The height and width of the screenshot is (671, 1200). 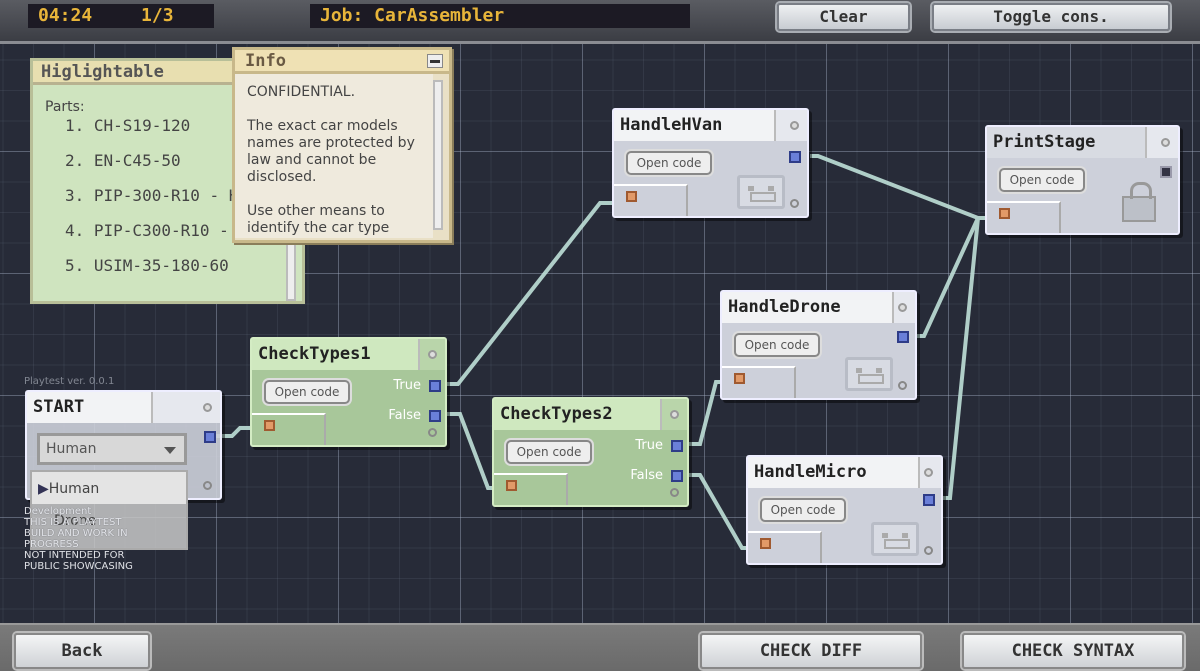 I want to click on node-title: CheckTypes2, so click(x=578, y=414).